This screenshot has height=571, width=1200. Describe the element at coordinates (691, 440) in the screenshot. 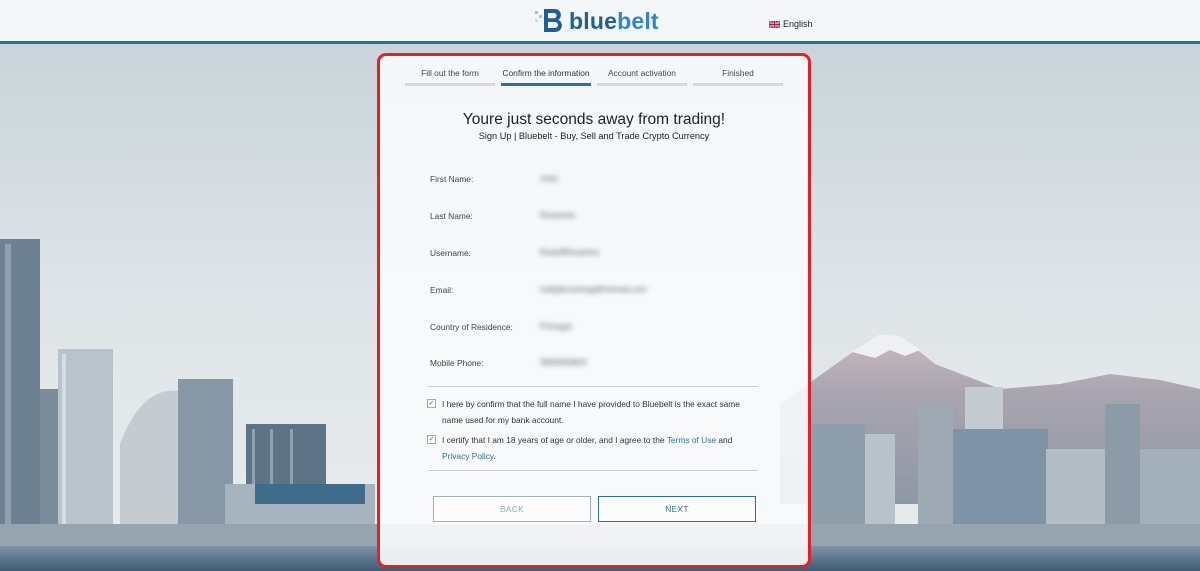

I see `terms-of-use-link: Terms of Use` at that location.